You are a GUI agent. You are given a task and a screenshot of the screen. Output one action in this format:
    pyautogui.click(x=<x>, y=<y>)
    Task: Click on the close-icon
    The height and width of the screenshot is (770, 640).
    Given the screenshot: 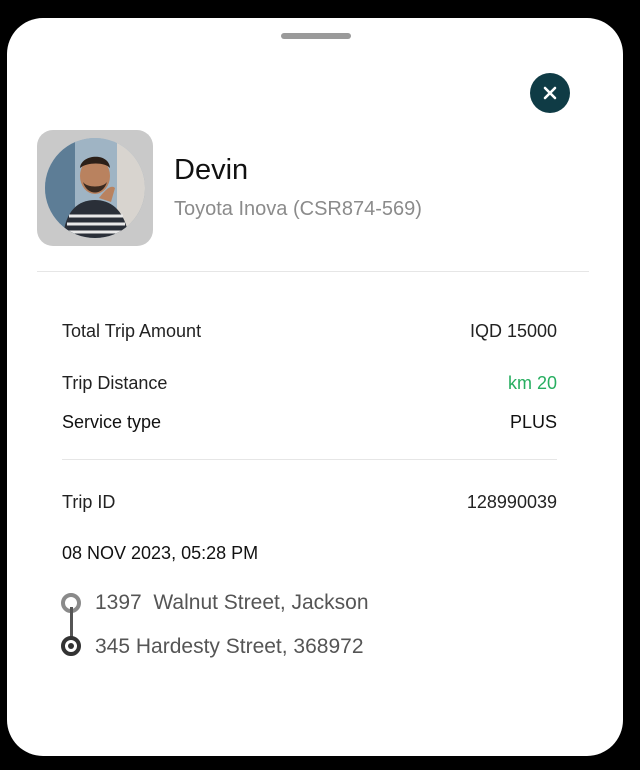 What is the action you would take?
    pyautogui.click(x=550, y=93)
    